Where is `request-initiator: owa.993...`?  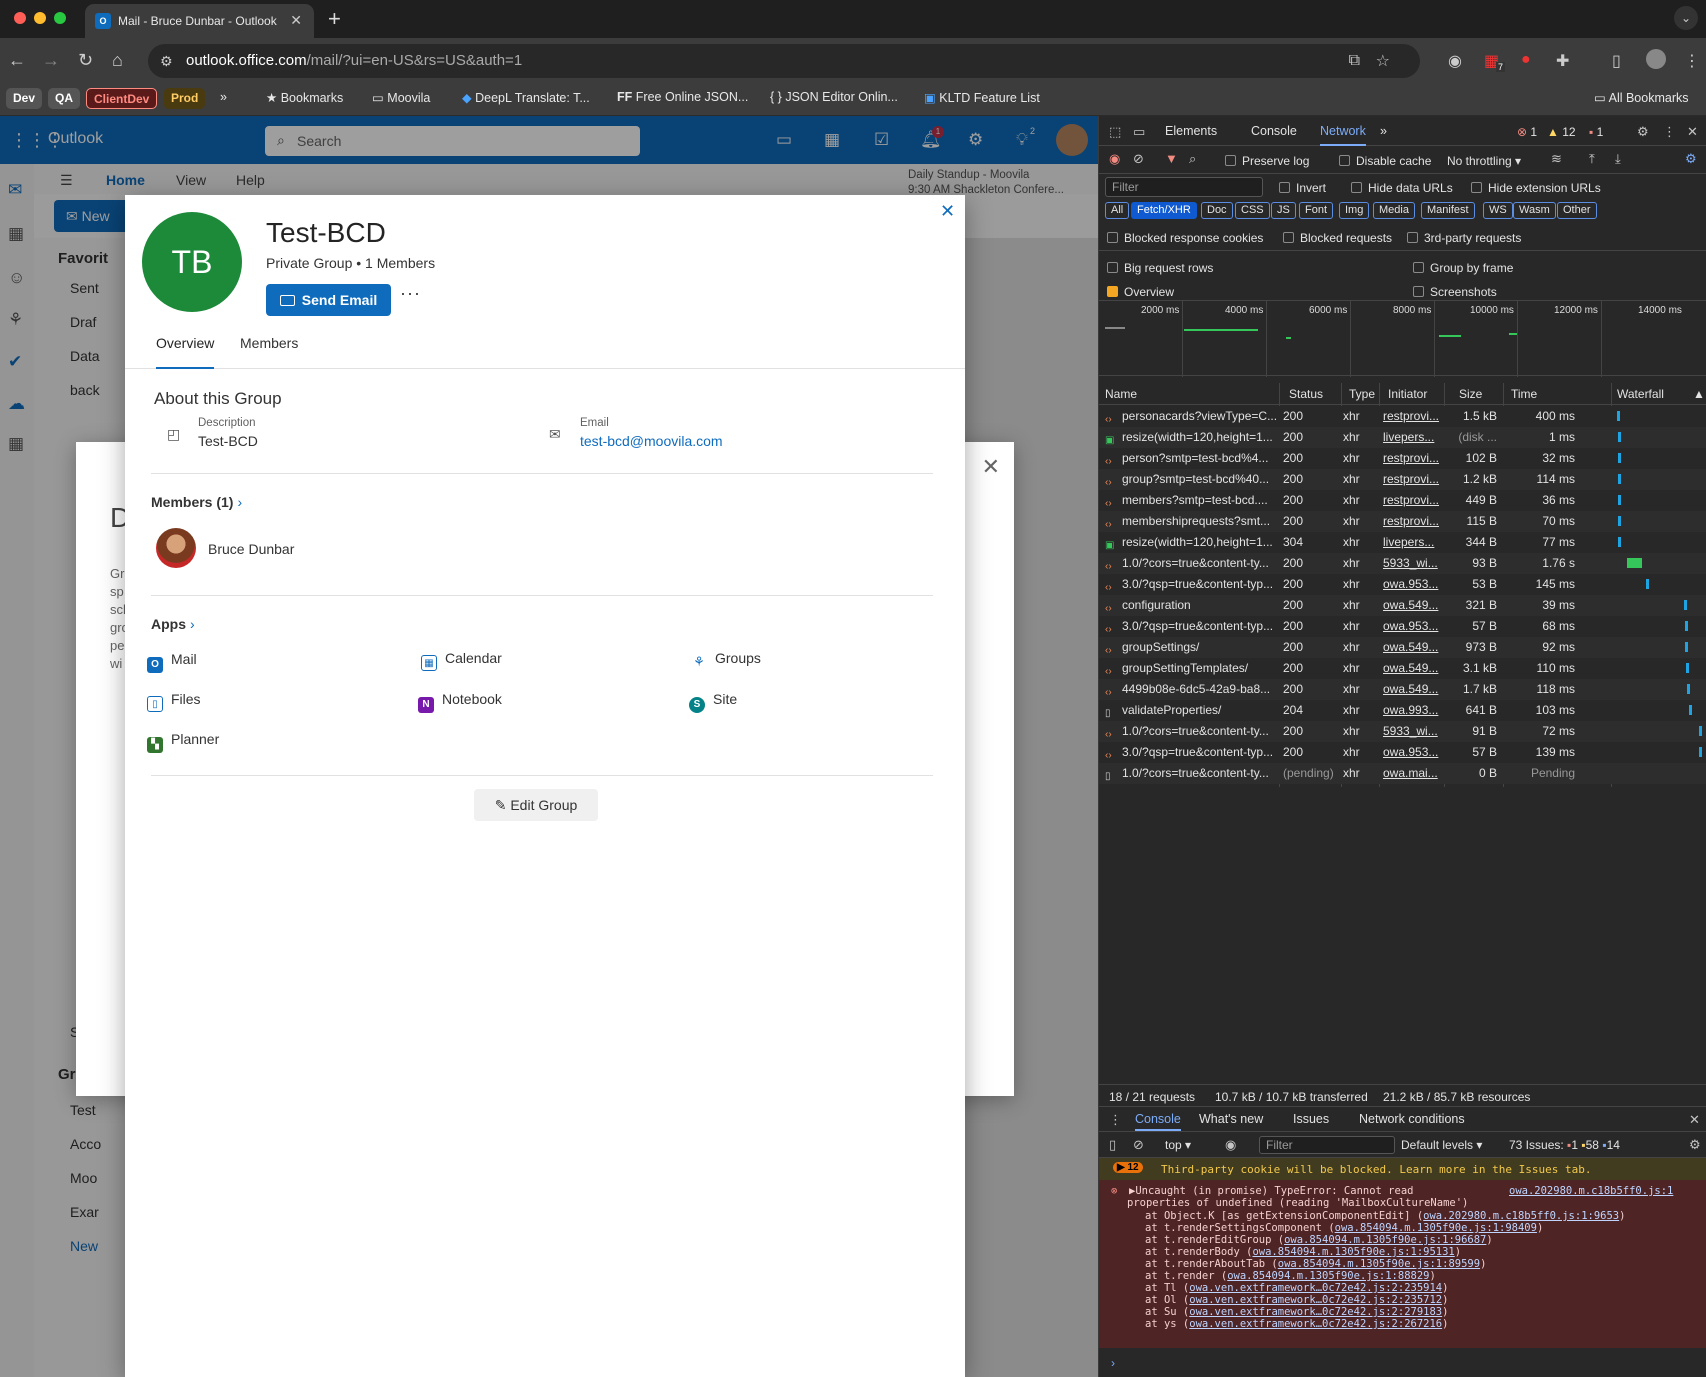 request-initiator: owa.993... is located at coordinates (1412, 710).